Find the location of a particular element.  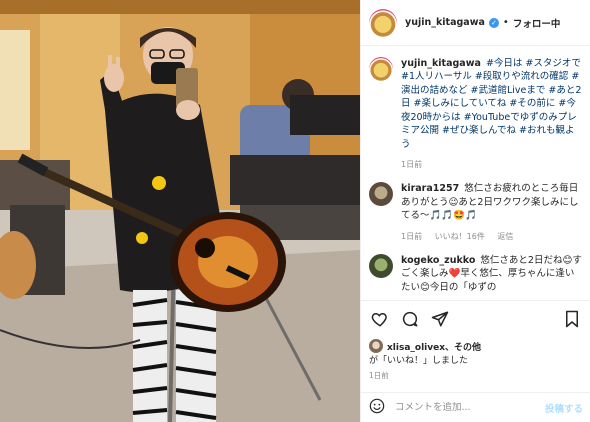

share-icon is located at coordinates (440, 319).